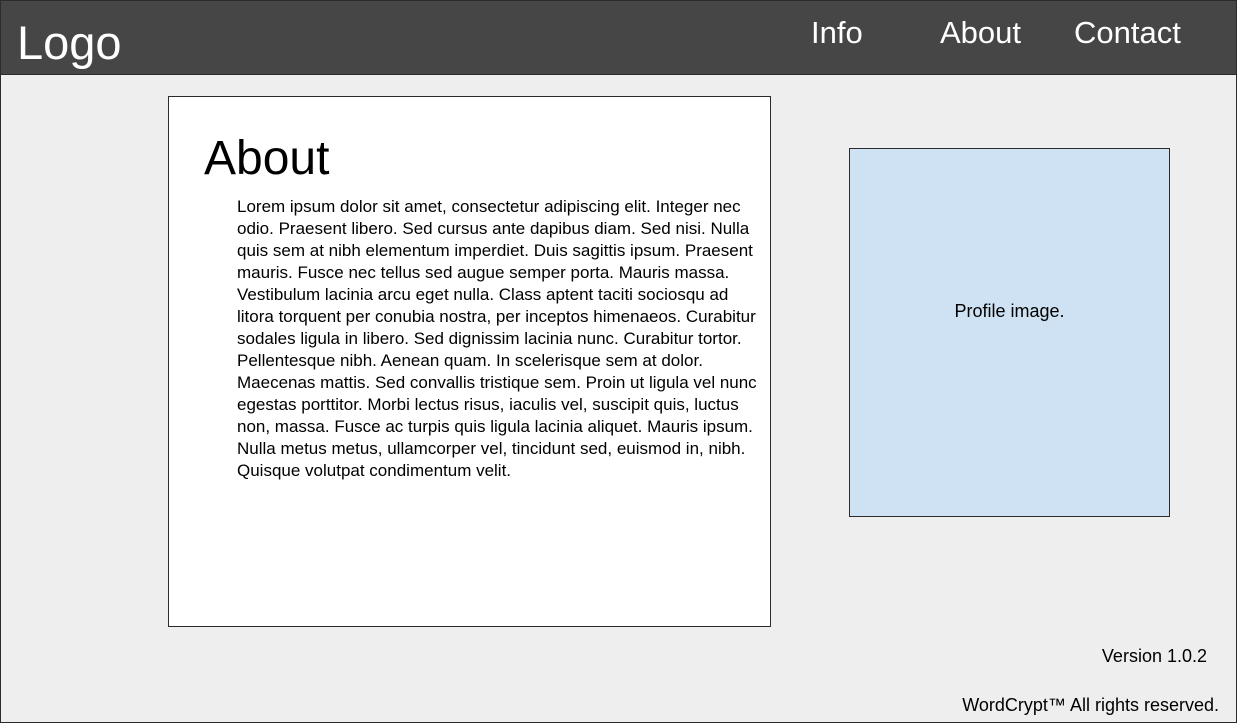 The height and width of the screenshot is (723, 1237). Describe the element at coordinates (69, 43) in the screenshot. I see `logo: Logo` at that location.